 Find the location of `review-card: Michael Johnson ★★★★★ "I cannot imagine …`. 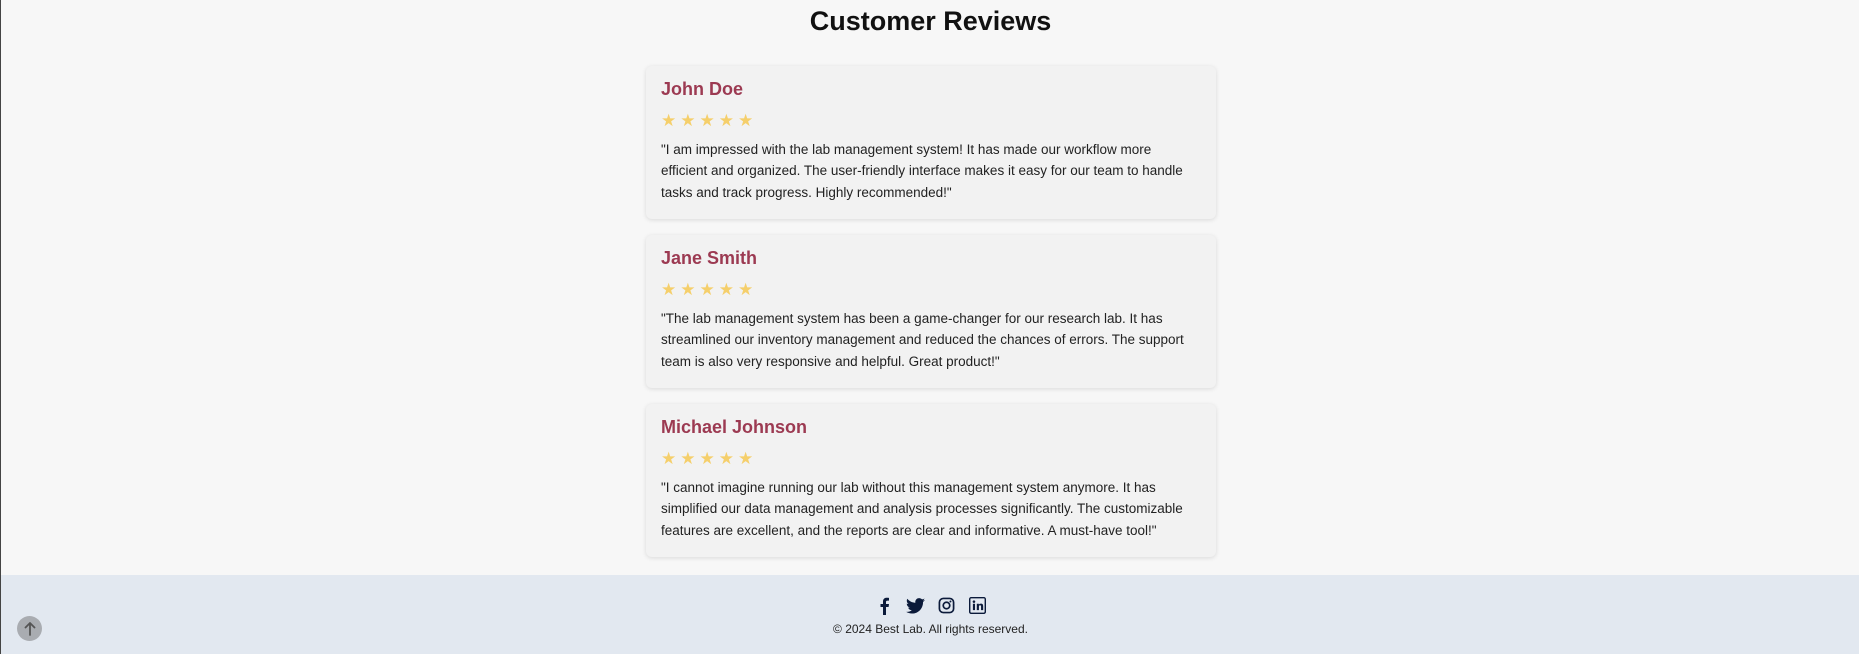

review-card: Michael Johnson ★★★★★ "I cannot imagine … is located at coordinates (931, 480).